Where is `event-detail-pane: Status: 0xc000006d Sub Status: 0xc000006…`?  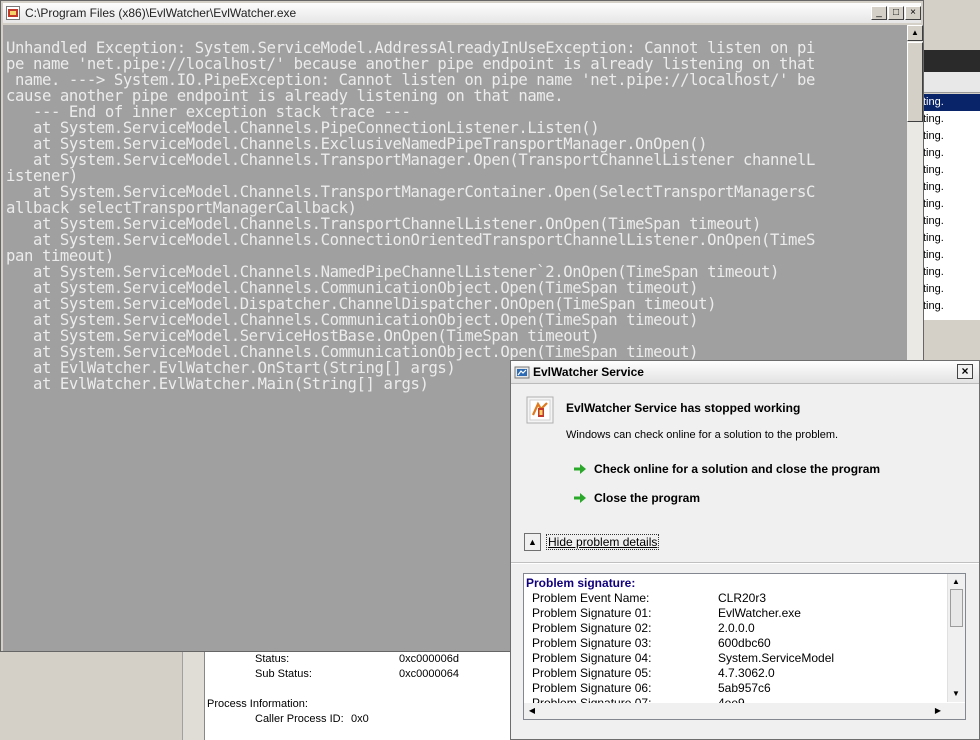
event-detail-pane: Status: 0xc000006d Sub Status: 0xc000006… is located at coordinates (357, 696).